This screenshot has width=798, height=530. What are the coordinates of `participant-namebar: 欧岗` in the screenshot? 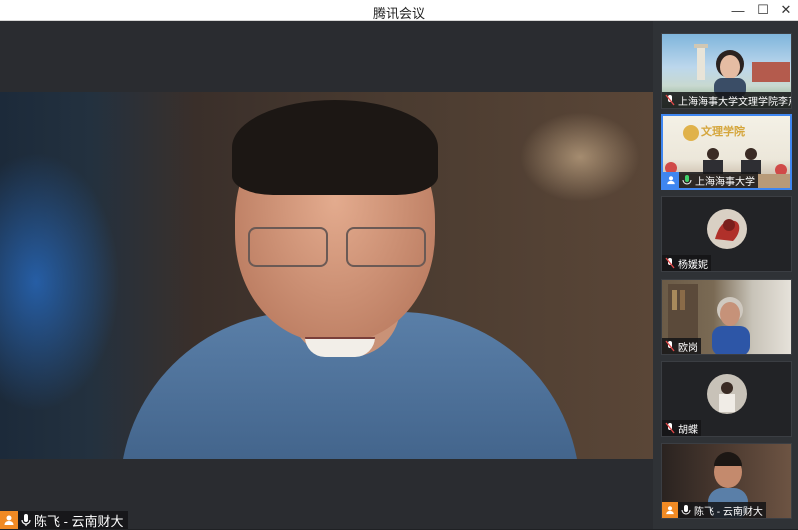 It's located at (681, 346).